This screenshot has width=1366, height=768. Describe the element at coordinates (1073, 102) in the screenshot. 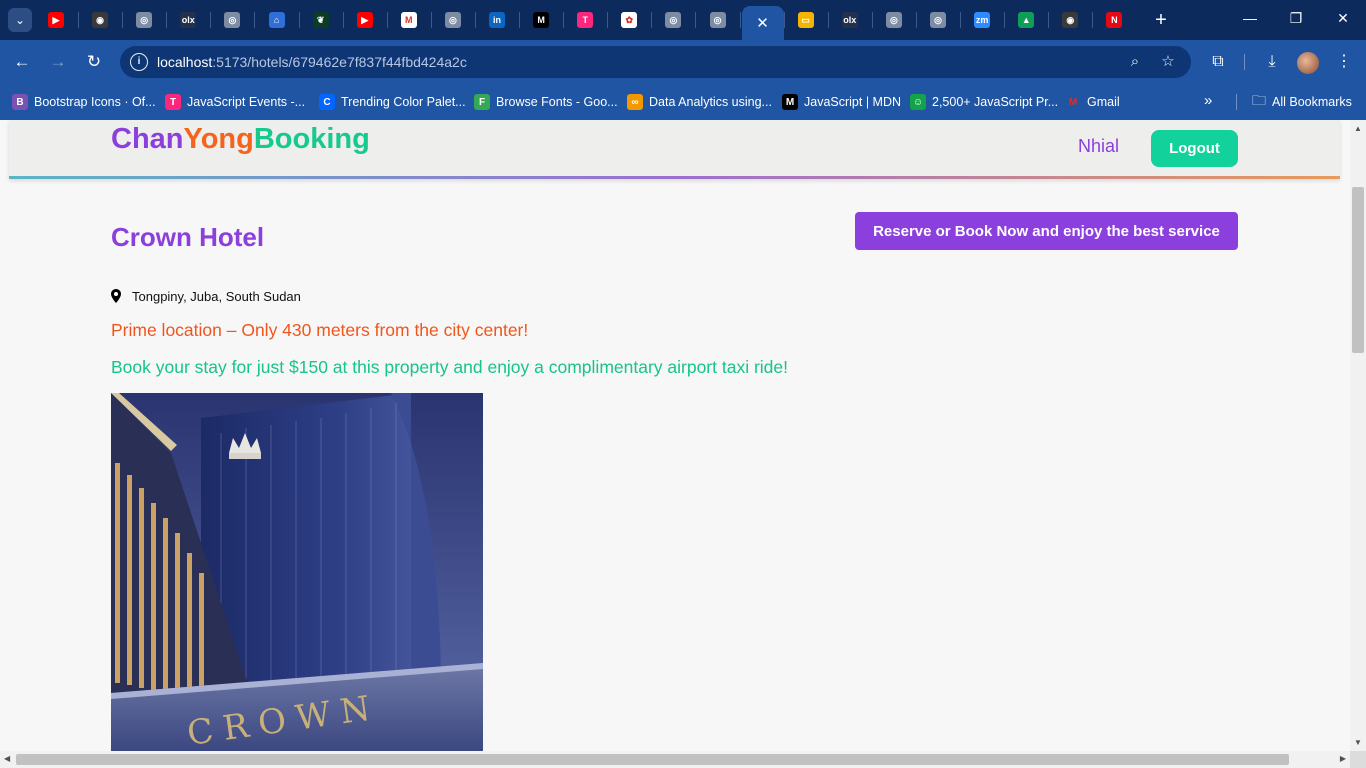

I see `gmail-icon: M` at that location.